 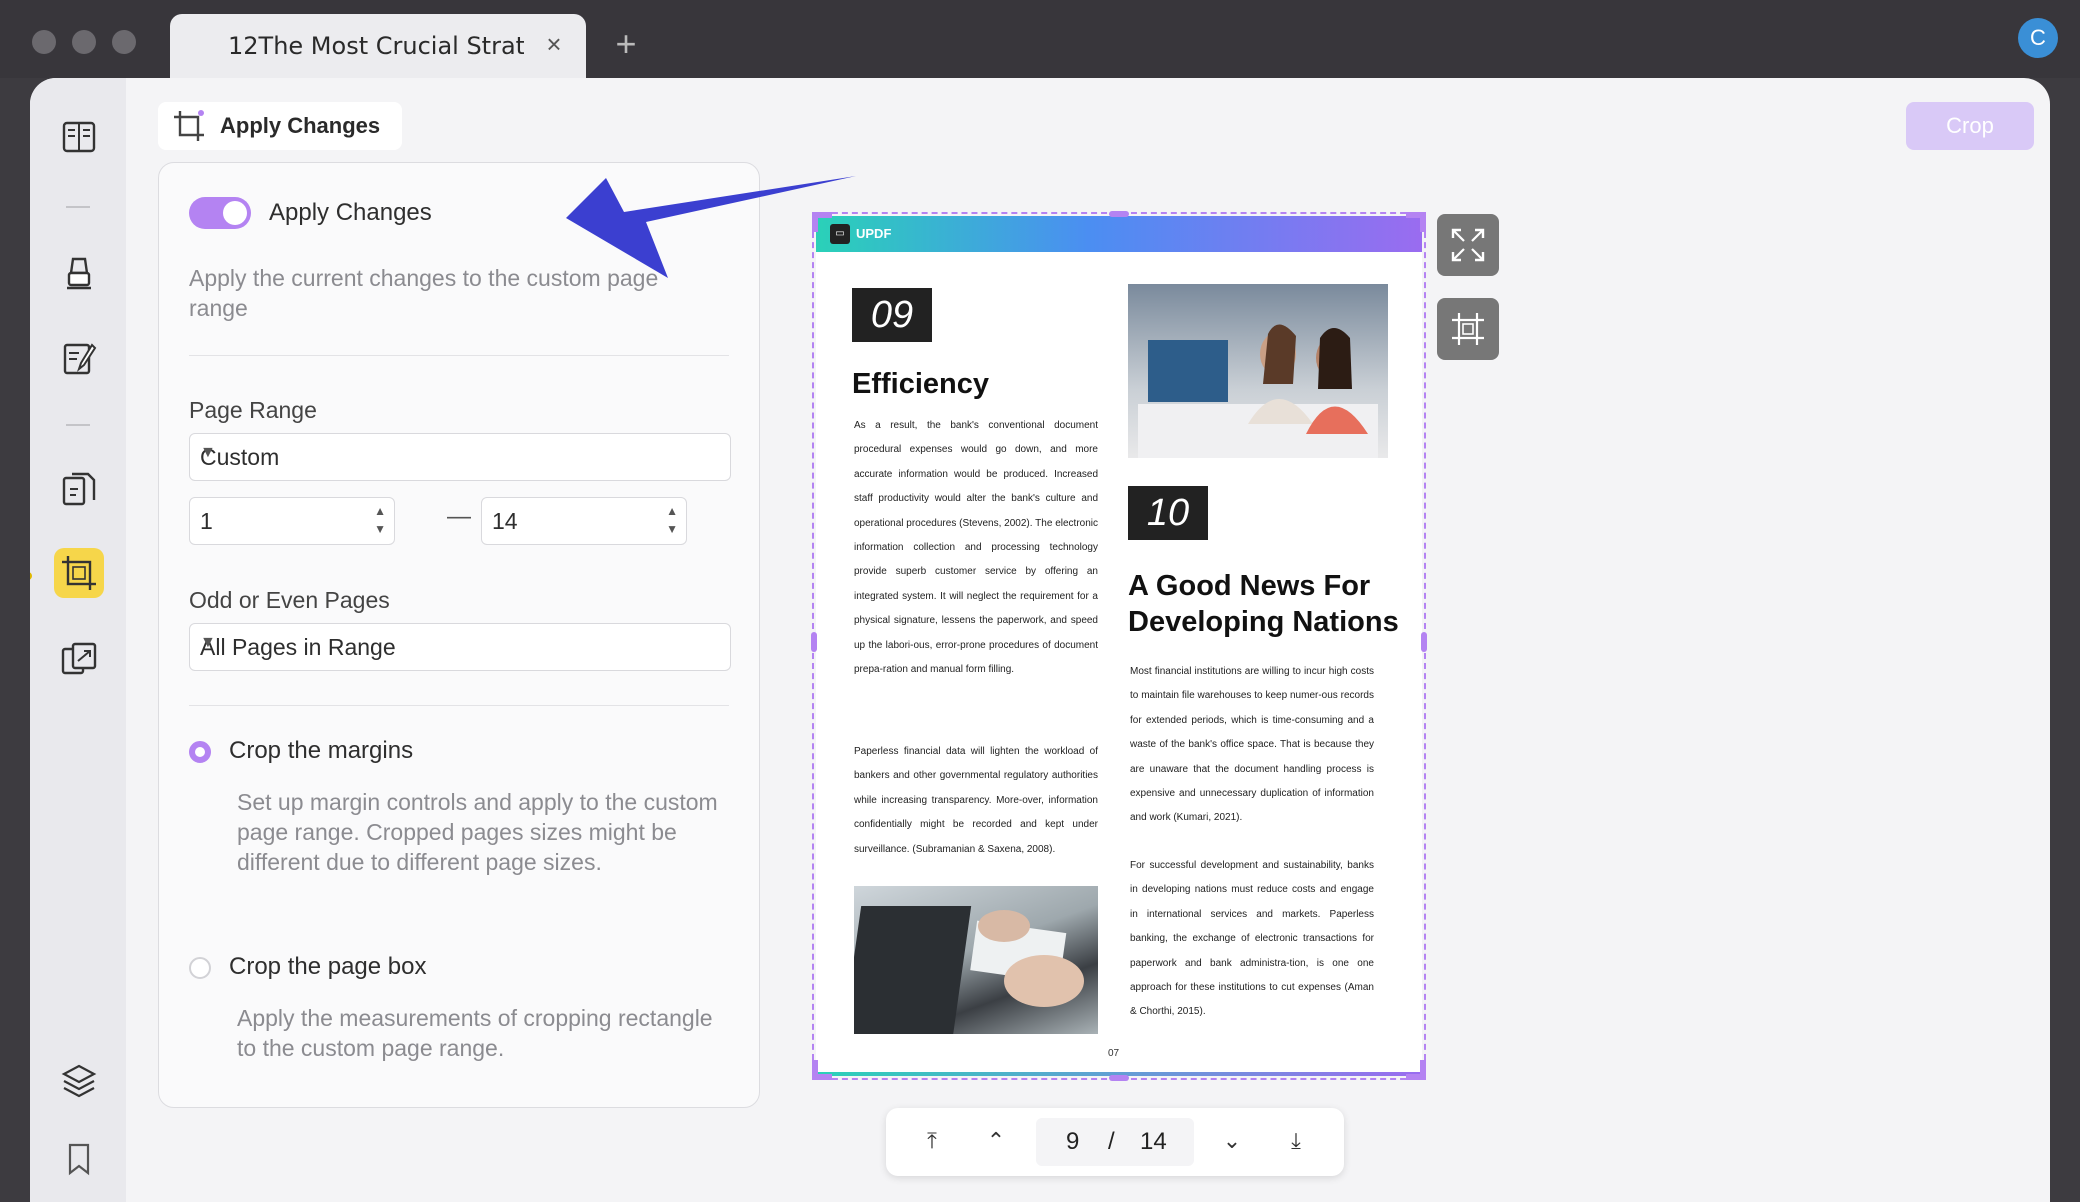 I want to click on range-to-input: 14 ▲ ▼, so click(x=584, y=521).